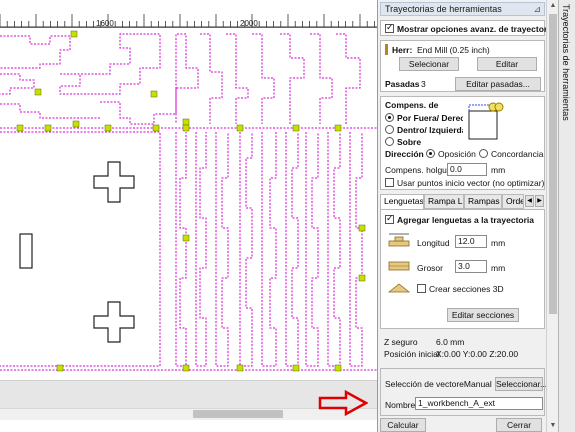 This screenshot has height=432, width=575. Describe the element at coordinates (433, 243) in the screenshot. I see `tab-length-label: Longitud` at that location.